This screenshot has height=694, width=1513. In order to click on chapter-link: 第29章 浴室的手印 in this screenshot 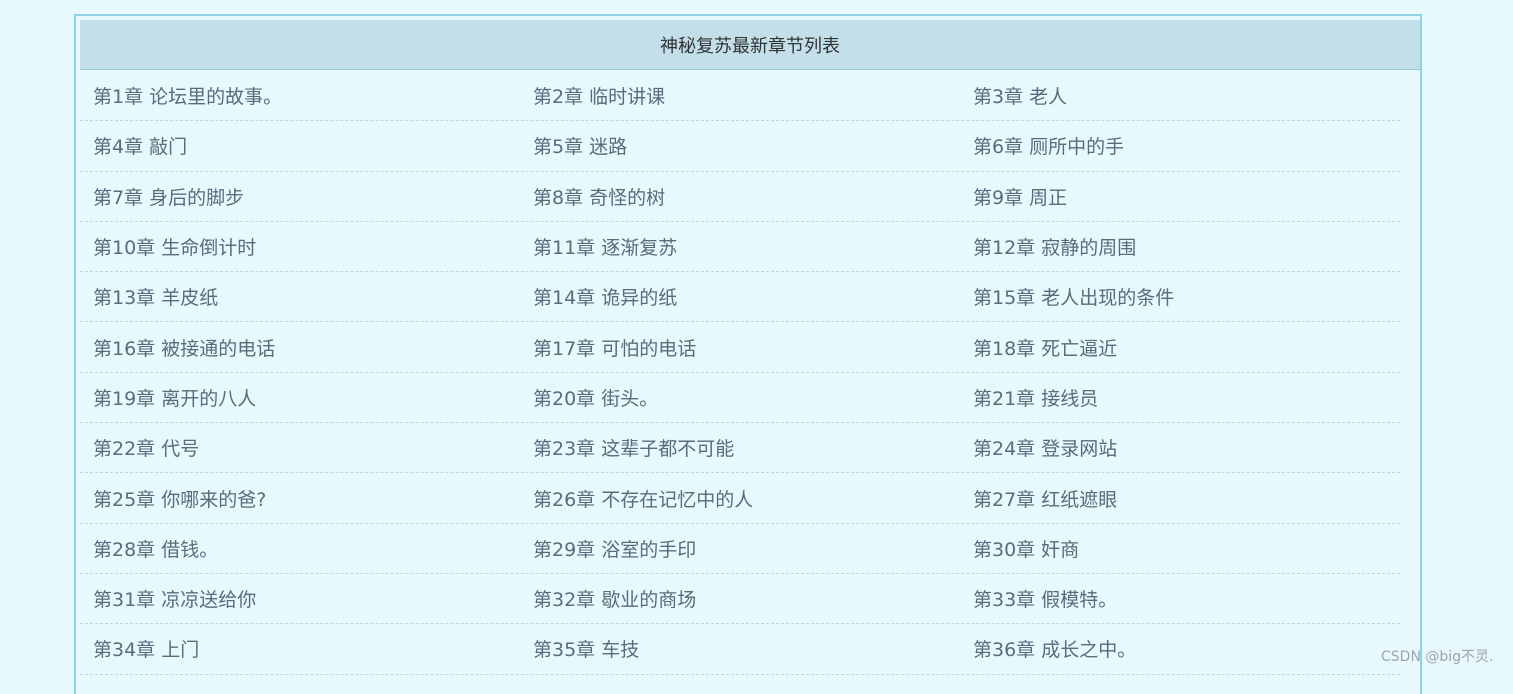, I will do `click(740, 548)`.